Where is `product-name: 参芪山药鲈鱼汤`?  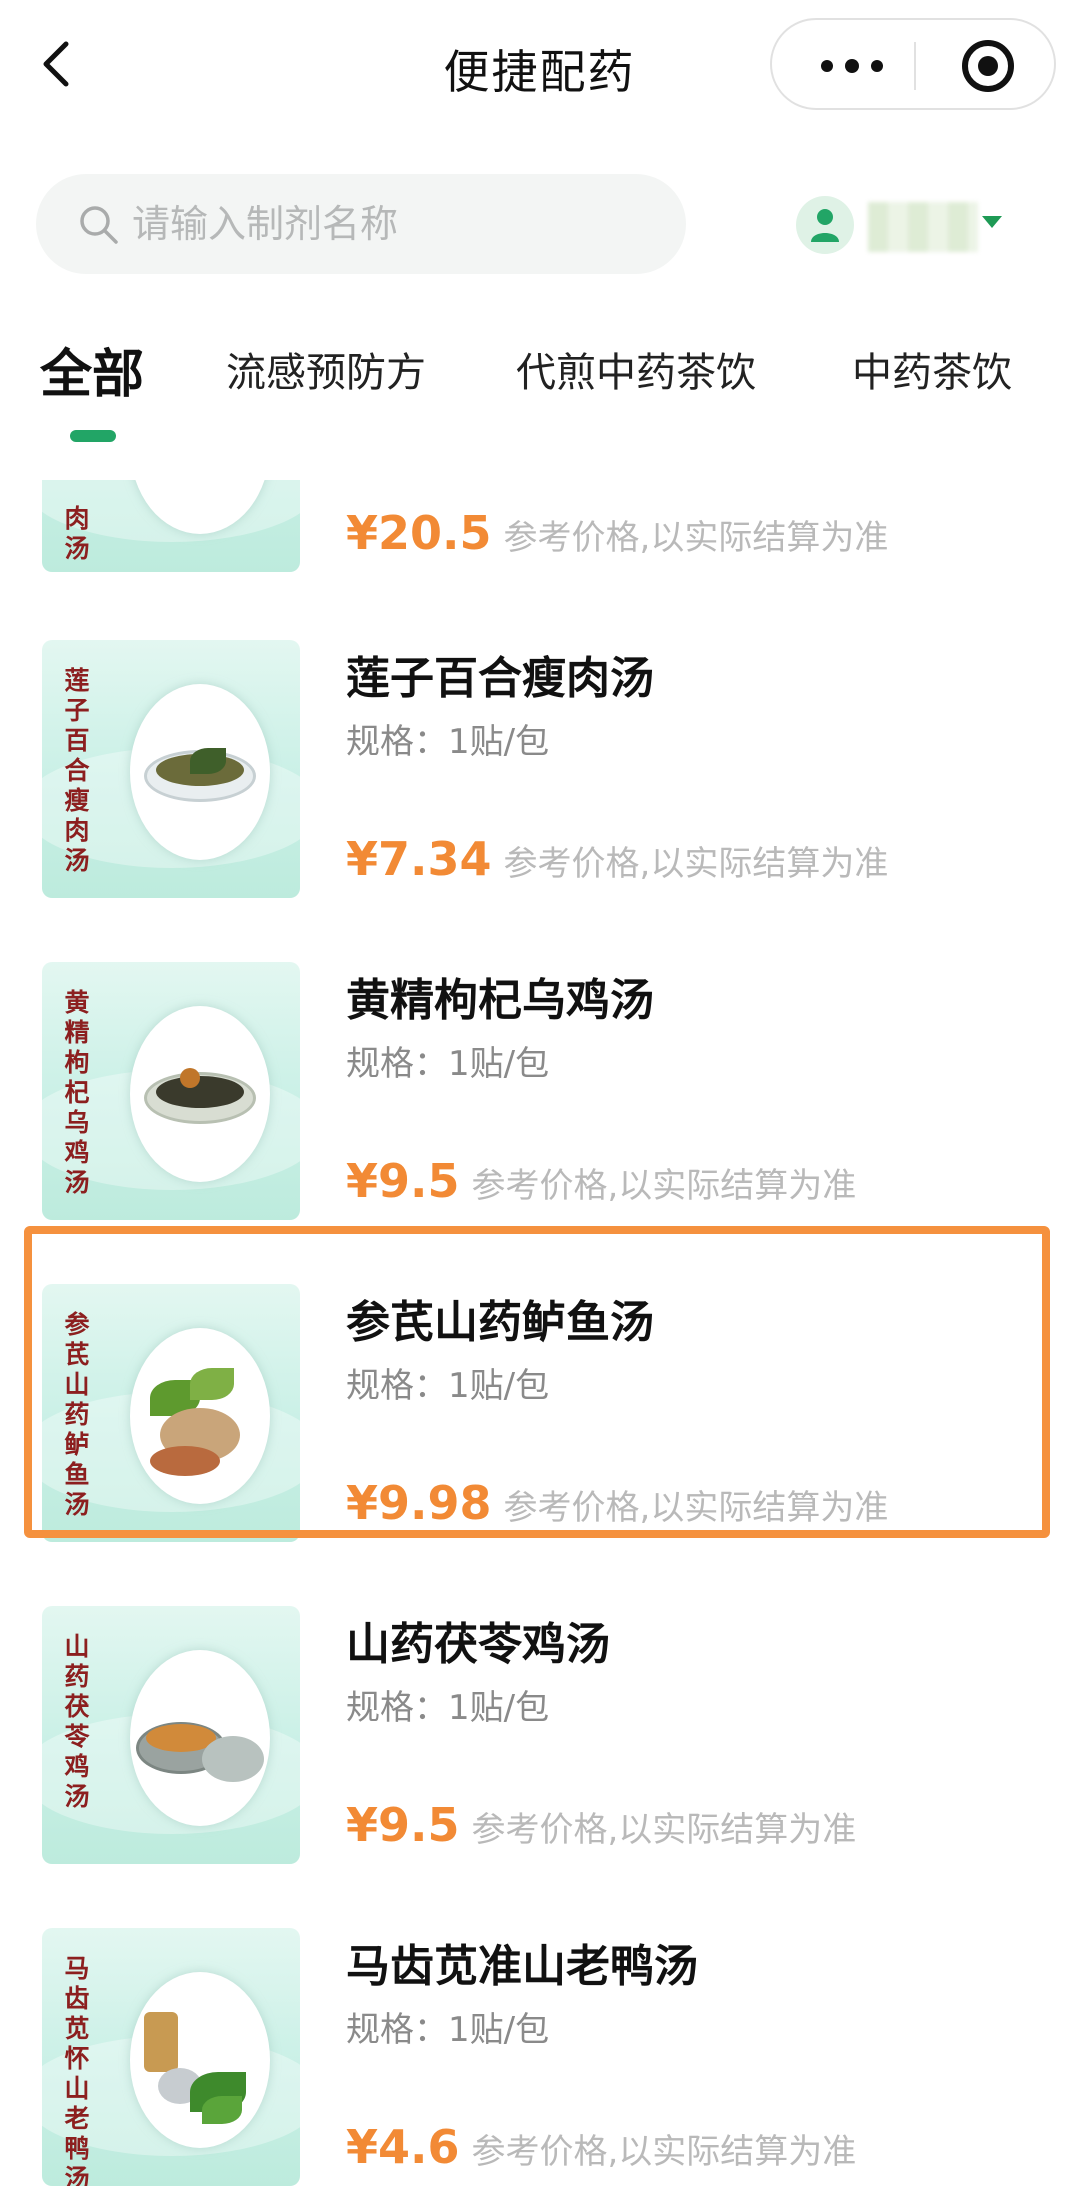
product-name: 参芪山药鲈鱼汤 is located at coordinates (500, 1322).